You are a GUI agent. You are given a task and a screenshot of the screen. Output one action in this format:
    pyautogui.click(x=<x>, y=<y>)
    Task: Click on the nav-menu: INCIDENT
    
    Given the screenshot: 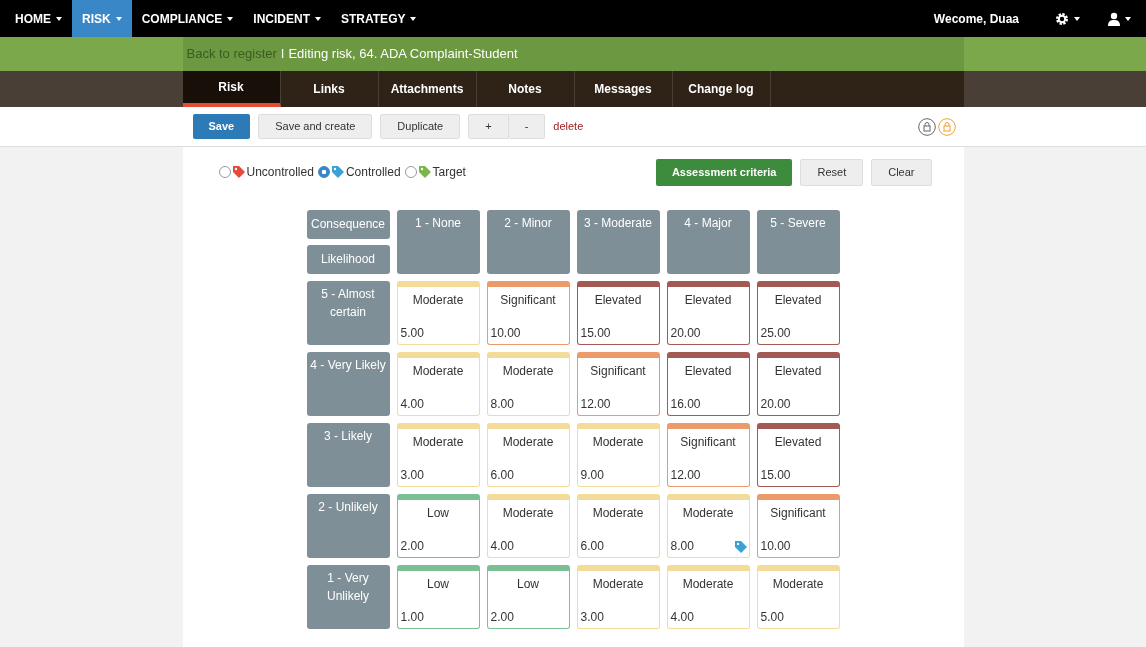 What is the action you would take?
    pyautogui.click(x=287, y=18)
    